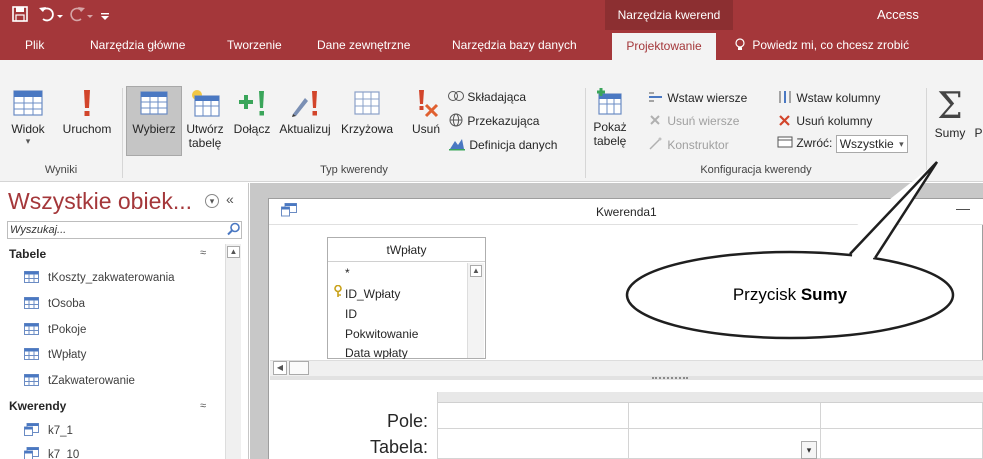 The image size is (983, 459). What do you see at coordinates (87, 112) in the screenshot?
I see `run-button: Uruchom` at bounding box center [87, 112].